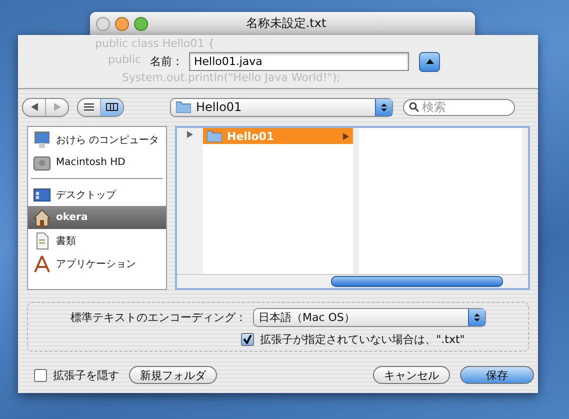 The image size is (569, 419). I want to click on minimize-button, so click(122, 23).